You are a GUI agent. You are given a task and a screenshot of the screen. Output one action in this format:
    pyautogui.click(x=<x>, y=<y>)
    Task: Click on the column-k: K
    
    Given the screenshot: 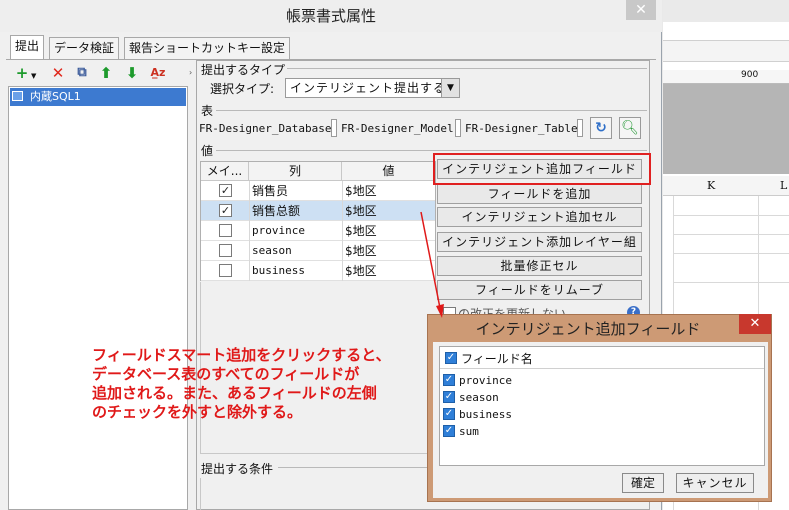 What is the action you would take?
    pyautogui.click(x=711, y=185)
    